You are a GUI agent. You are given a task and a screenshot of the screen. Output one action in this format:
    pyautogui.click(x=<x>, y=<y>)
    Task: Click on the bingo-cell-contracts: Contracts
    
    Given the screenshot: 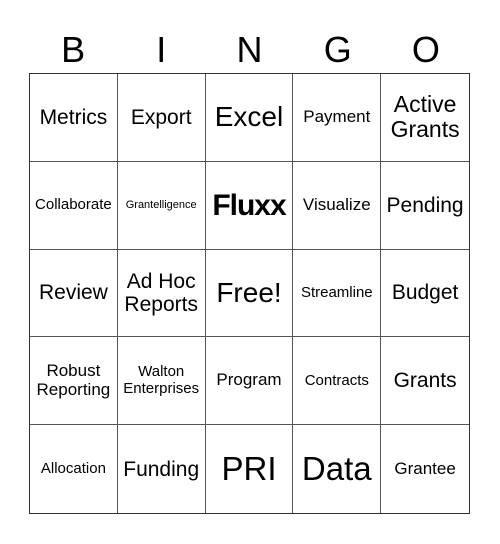 What is the action you would take?
    pyautogui.click(x=337, y=381)
    